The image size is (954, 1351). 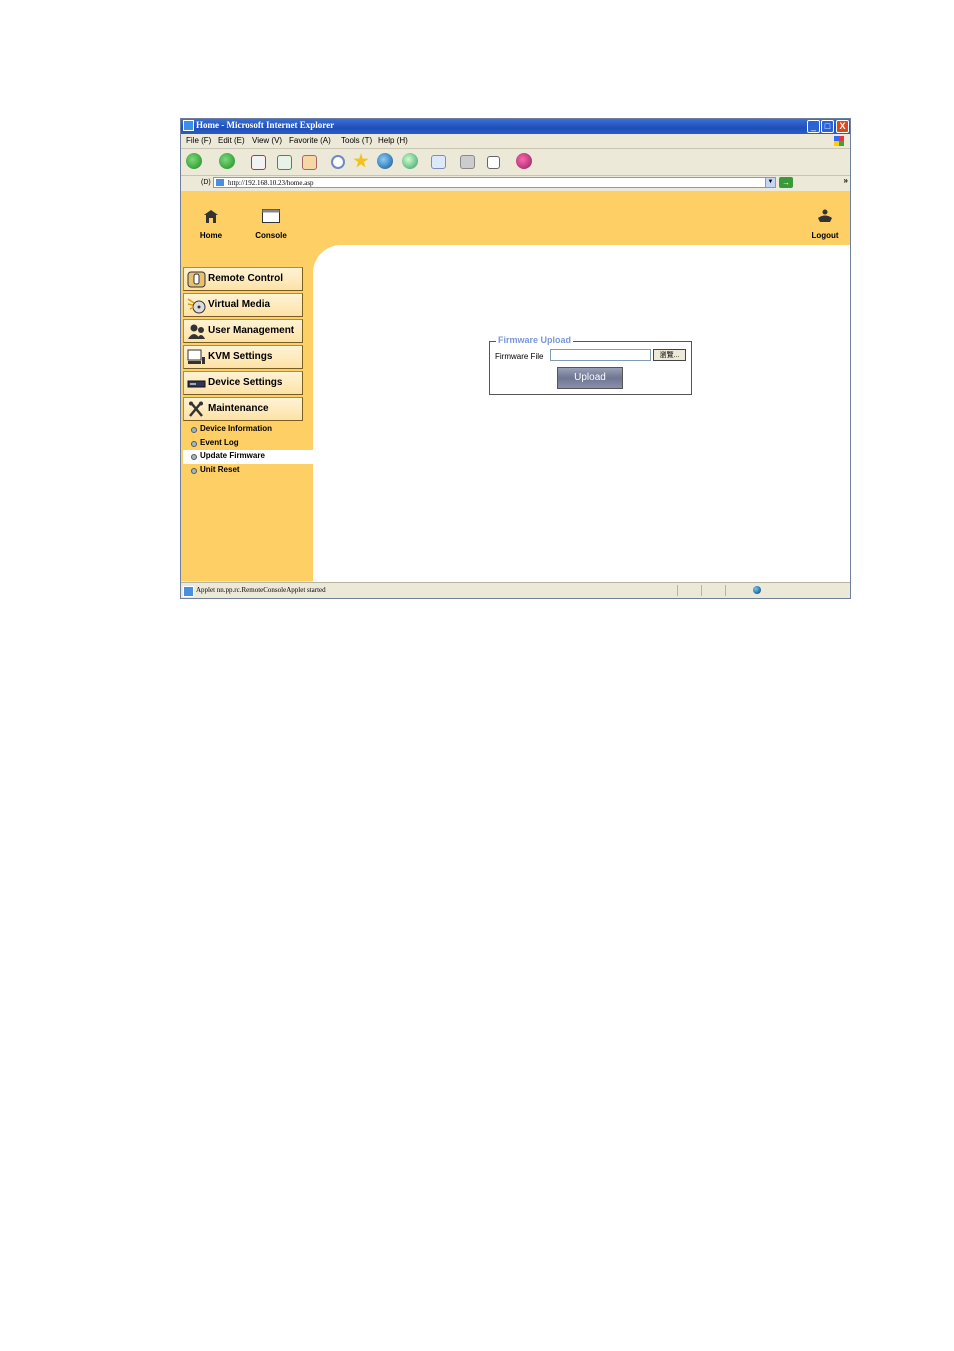 I want to click on print-icon, so click(x=467, y=162).